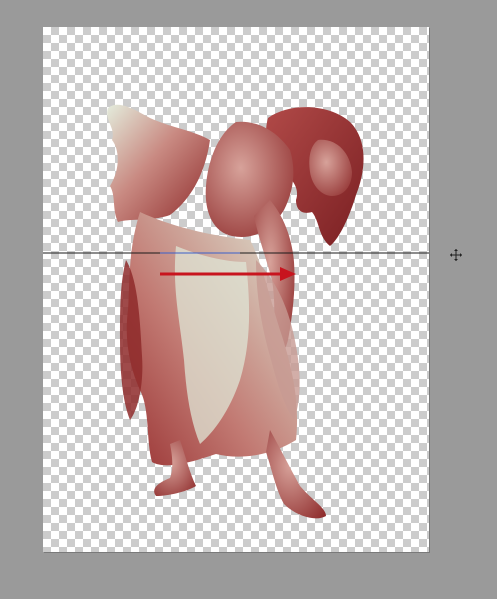 The height and width of the screenshot is (599, 497). Describe the element at coordinates (456, 255) in the screenshot. I see `crosshair-move-cursor-icon` at that location.